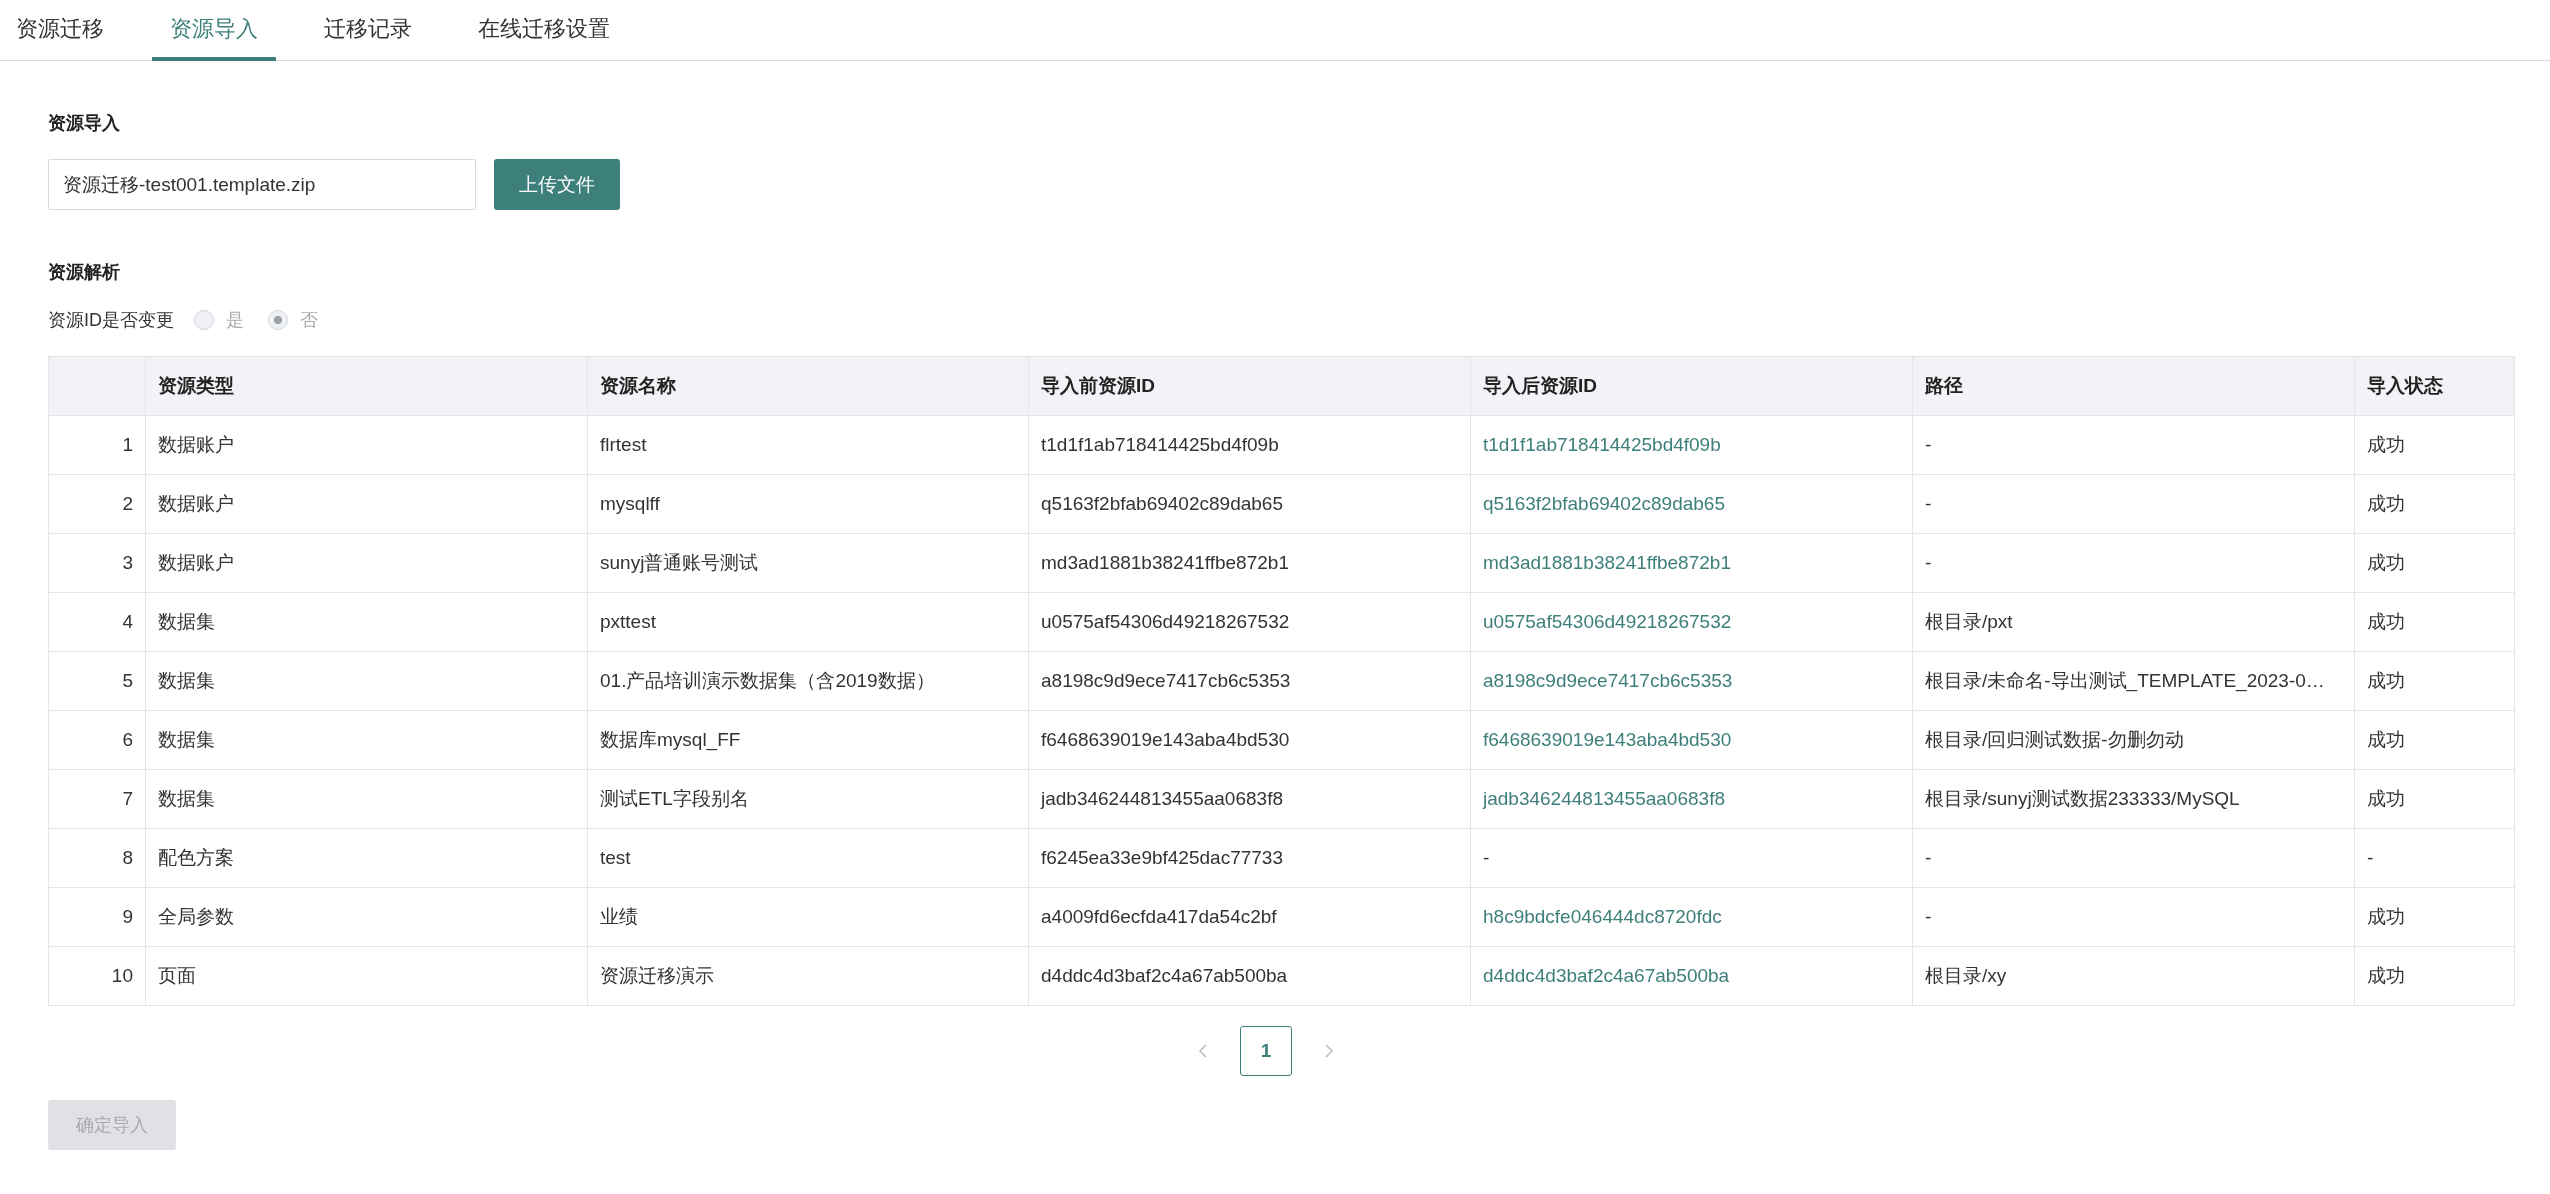  I want to click on id-link: q5163f2bfab69402c89dab65, so click(1691, 504).